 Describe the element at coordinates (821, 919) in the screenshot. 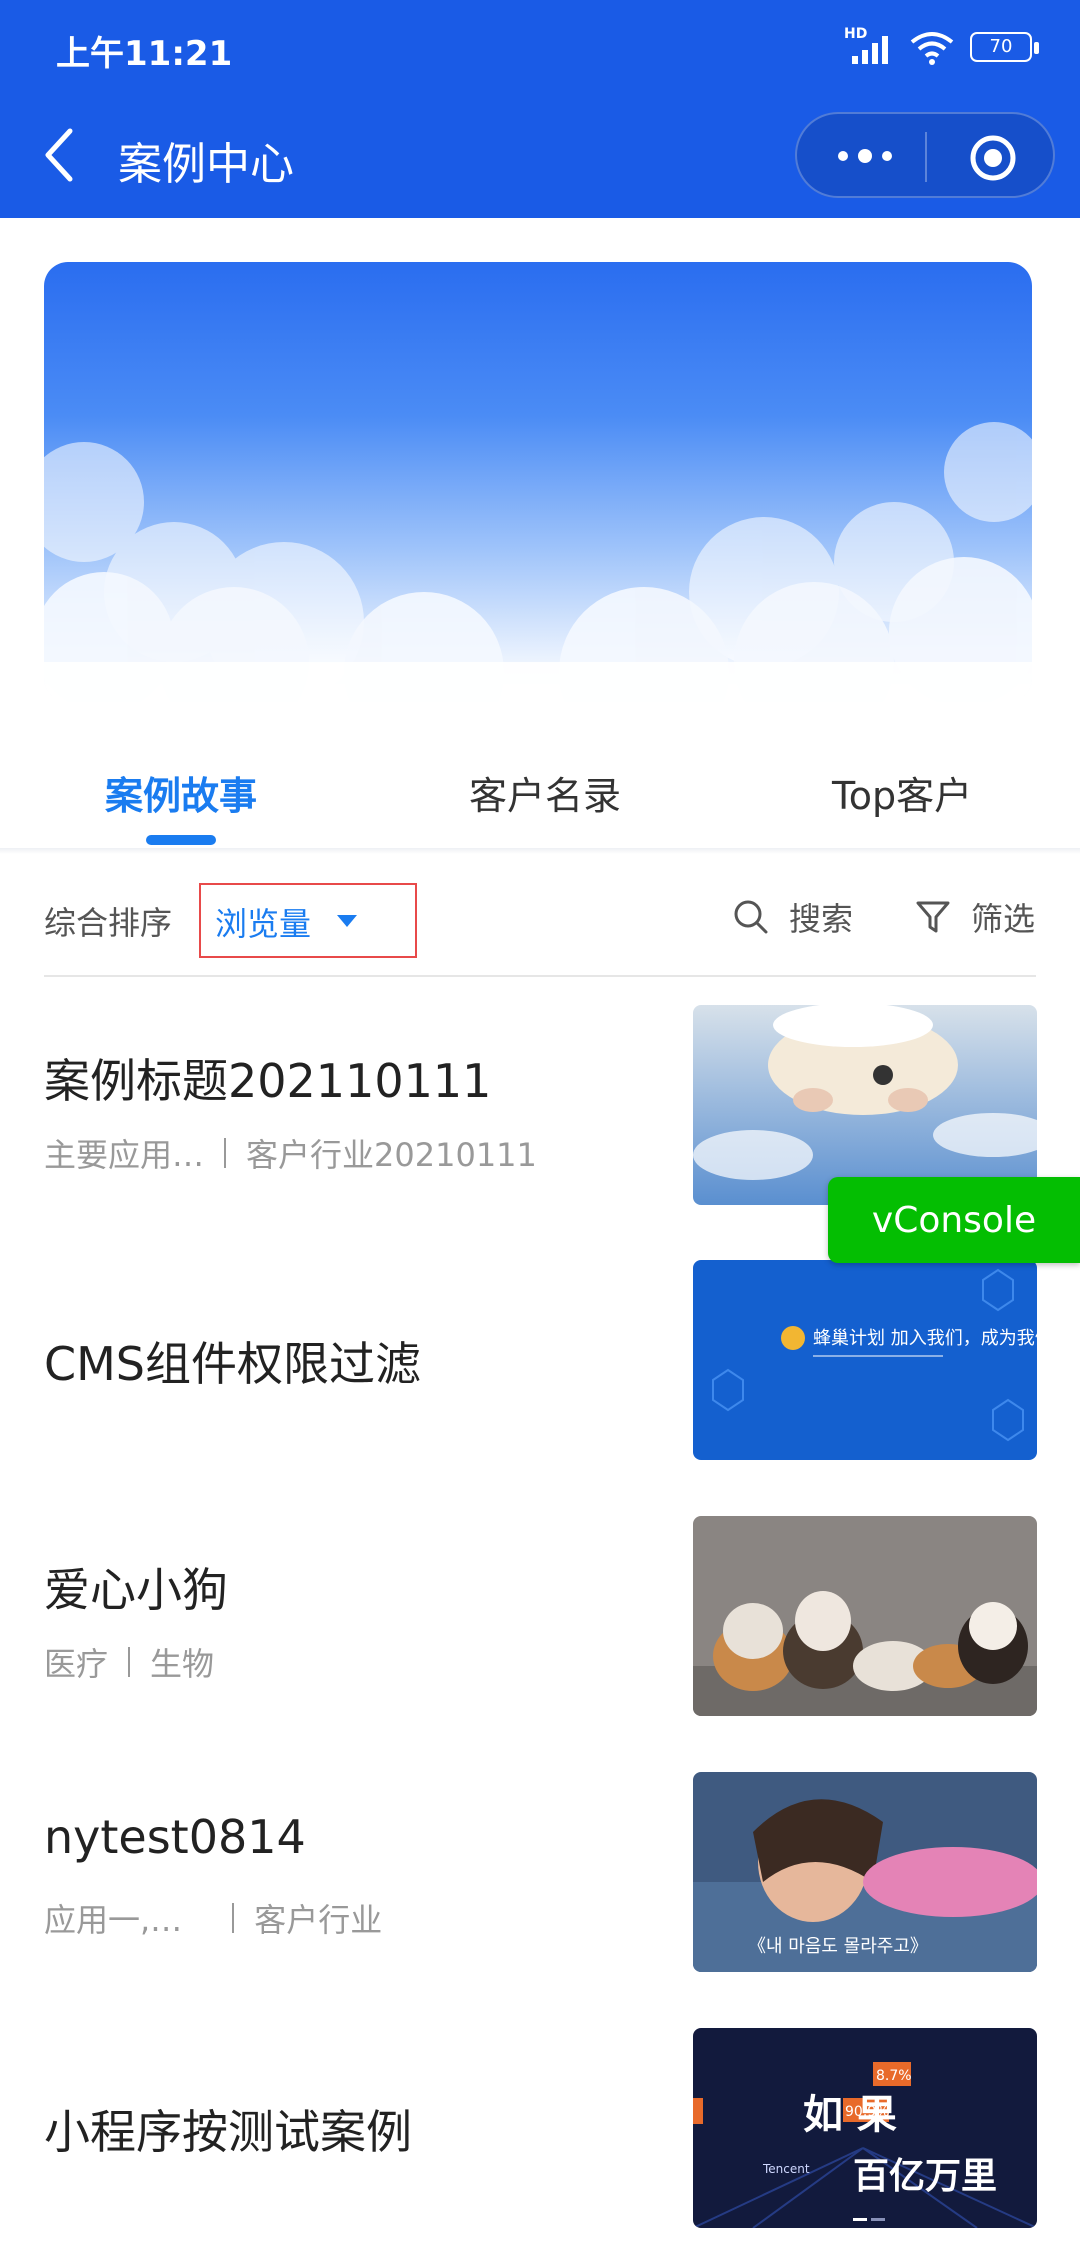

I see `search-label: 搜索` at that location.